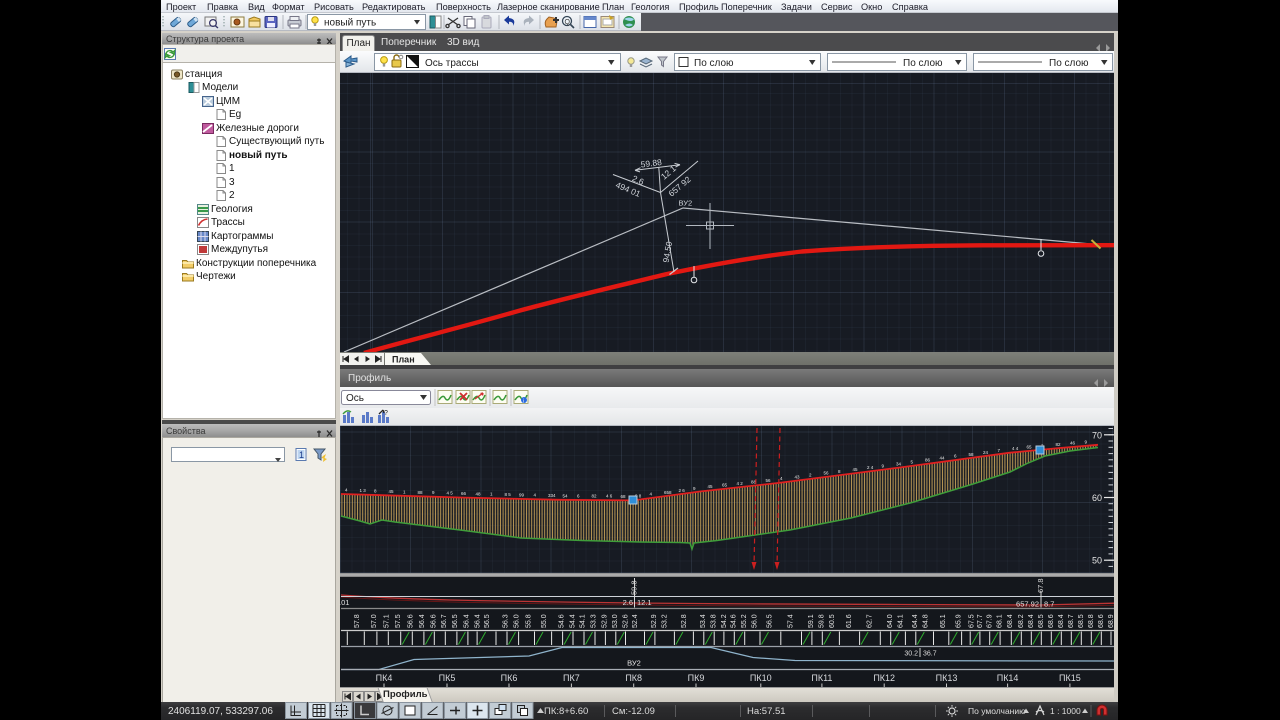 The image size is (1280, 720). I want to click on svg-text: 4 2, so click(740, 483).